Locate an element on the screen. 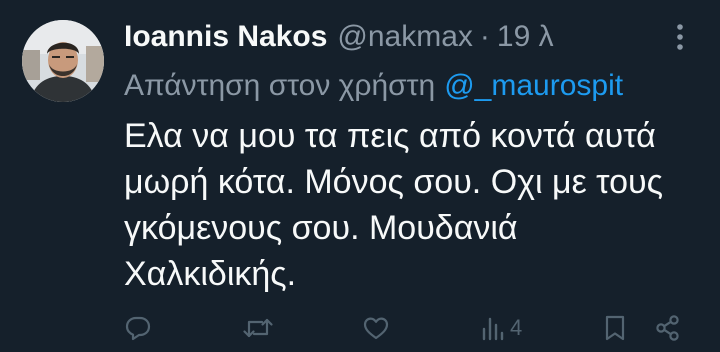  avatar is located at coordinates (63, 61).